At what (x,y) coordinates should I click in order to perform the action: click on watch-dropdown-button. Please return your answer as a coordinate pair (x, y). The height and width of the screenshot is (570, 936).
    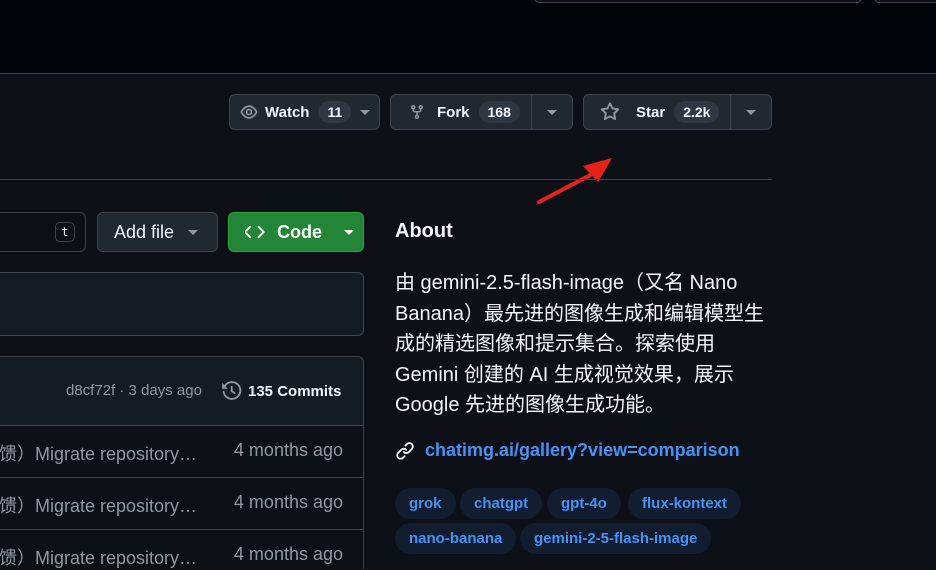
    Looking at the image, I should click on (365, 112).